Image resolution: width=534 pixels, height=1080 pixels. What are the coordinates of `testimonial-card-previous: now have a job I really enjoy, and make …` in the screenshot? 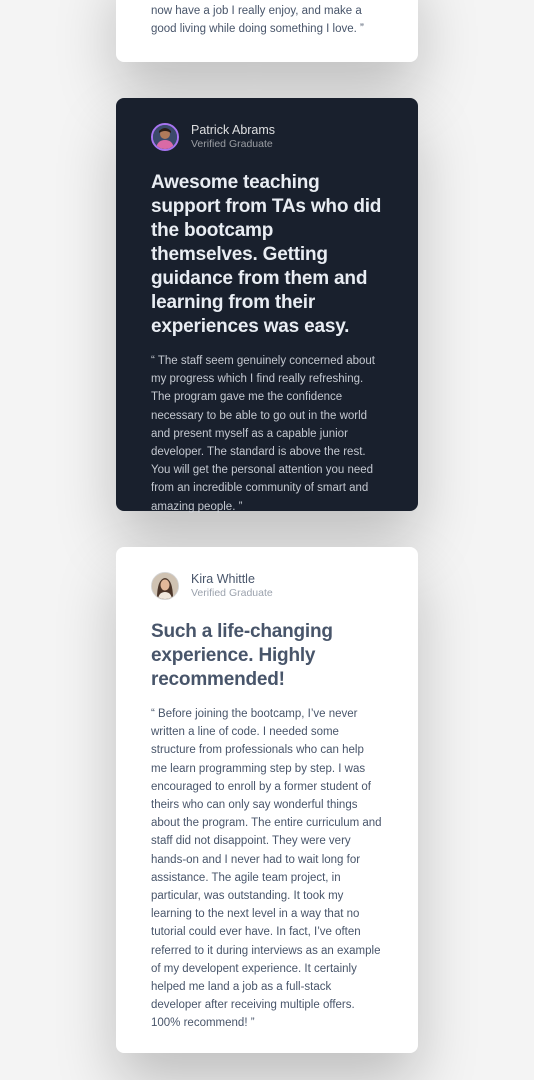 It's located at (267, 31).